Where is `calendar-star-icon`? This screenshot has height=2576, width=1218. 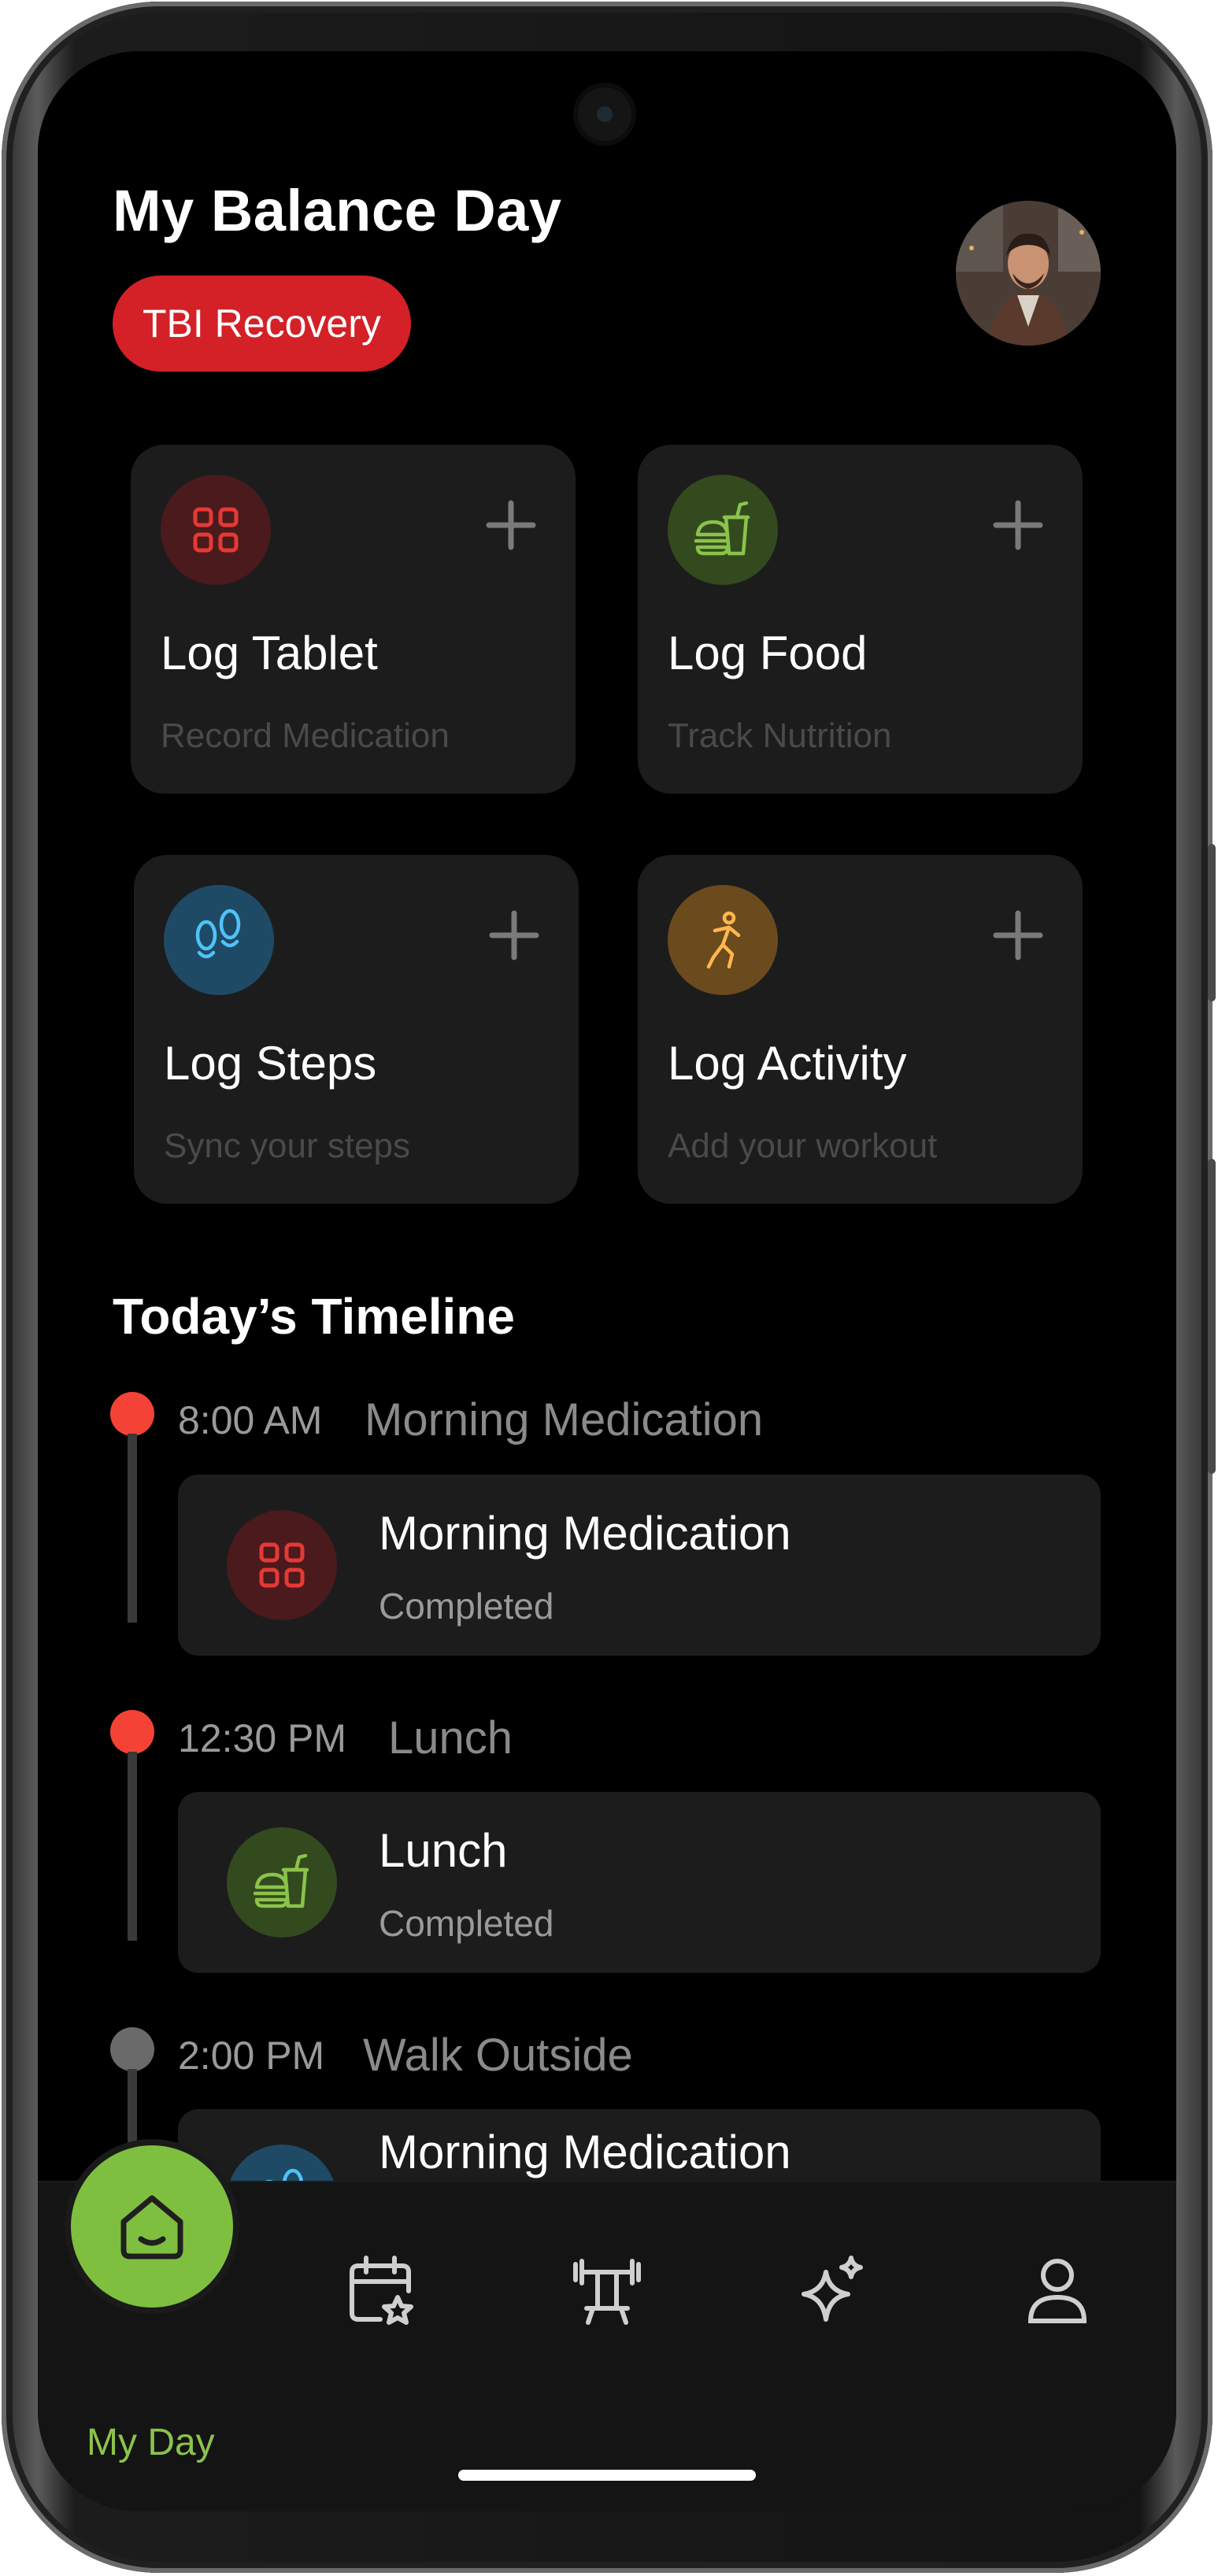 calendar-star-icon is located at coordinates (382, 2291).